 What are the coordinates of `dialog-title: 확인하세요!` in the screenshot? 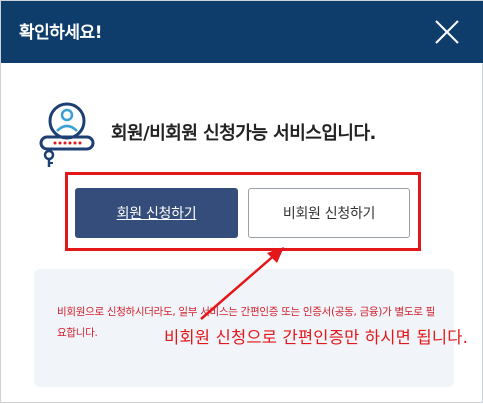 It's located at (60, 33).